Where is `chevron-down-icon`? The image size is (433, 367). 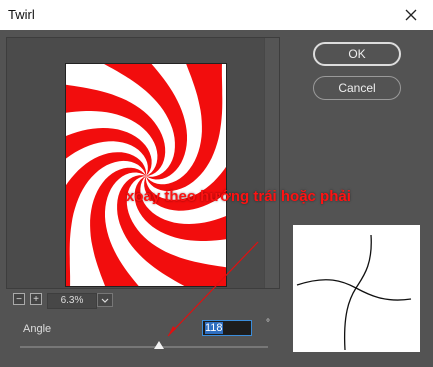
chevron-down-icon is located at coordinates (105, 300).